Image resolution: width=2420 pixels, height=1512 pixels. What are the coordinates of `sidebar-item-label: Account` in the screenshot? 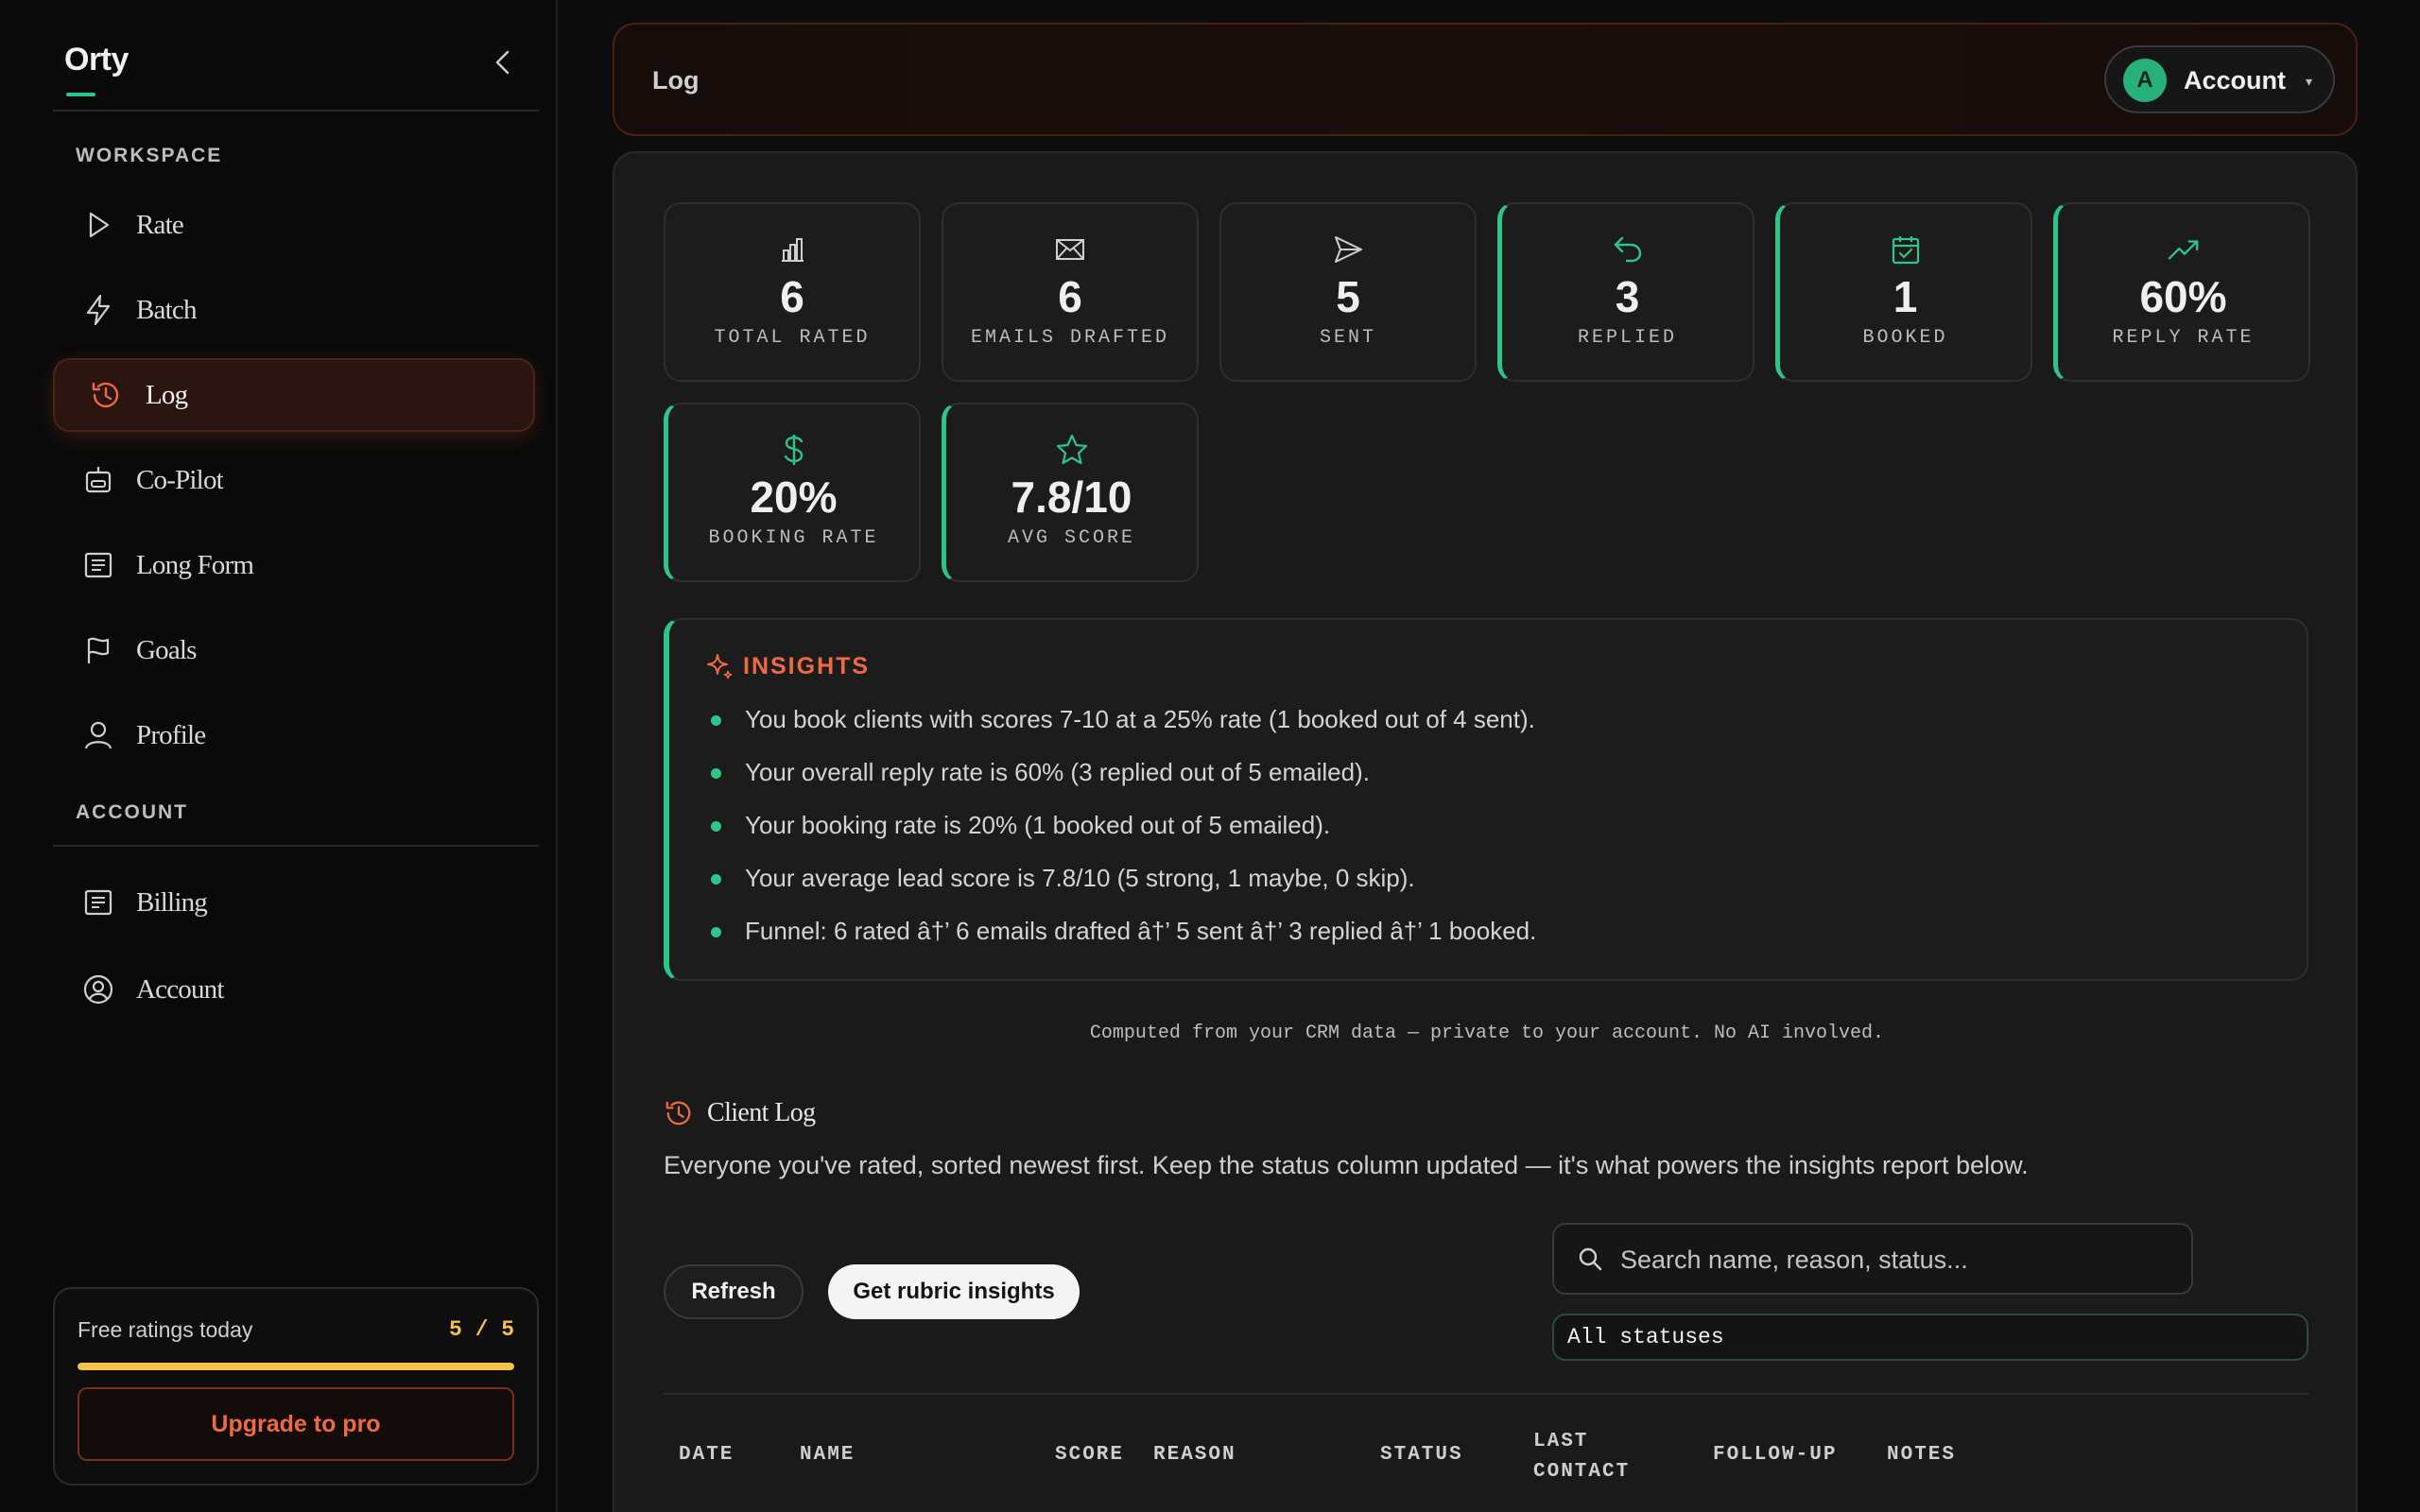 It's located at (180, 989).